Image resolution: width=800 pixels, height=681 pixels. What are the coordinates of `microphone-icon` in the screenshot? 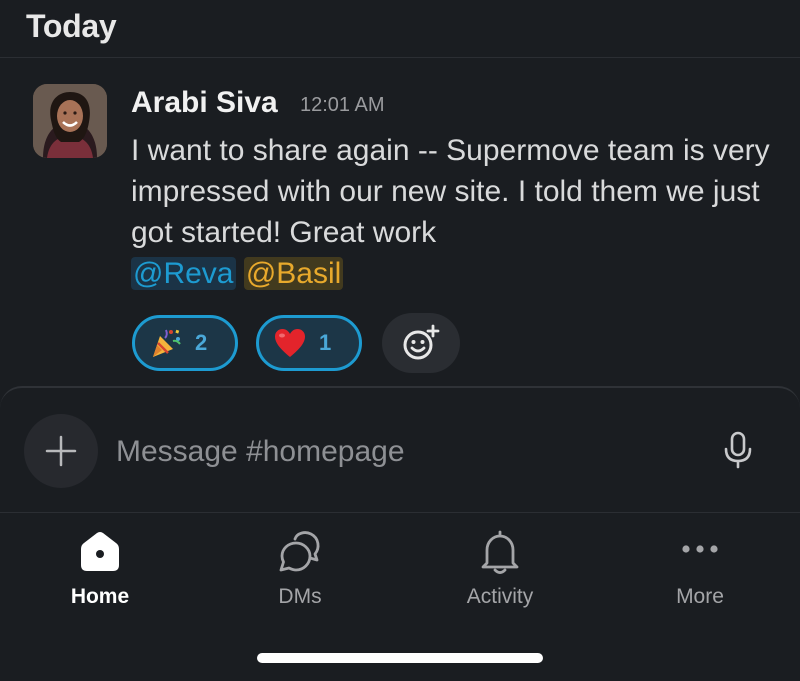 It's located at (738, 450).